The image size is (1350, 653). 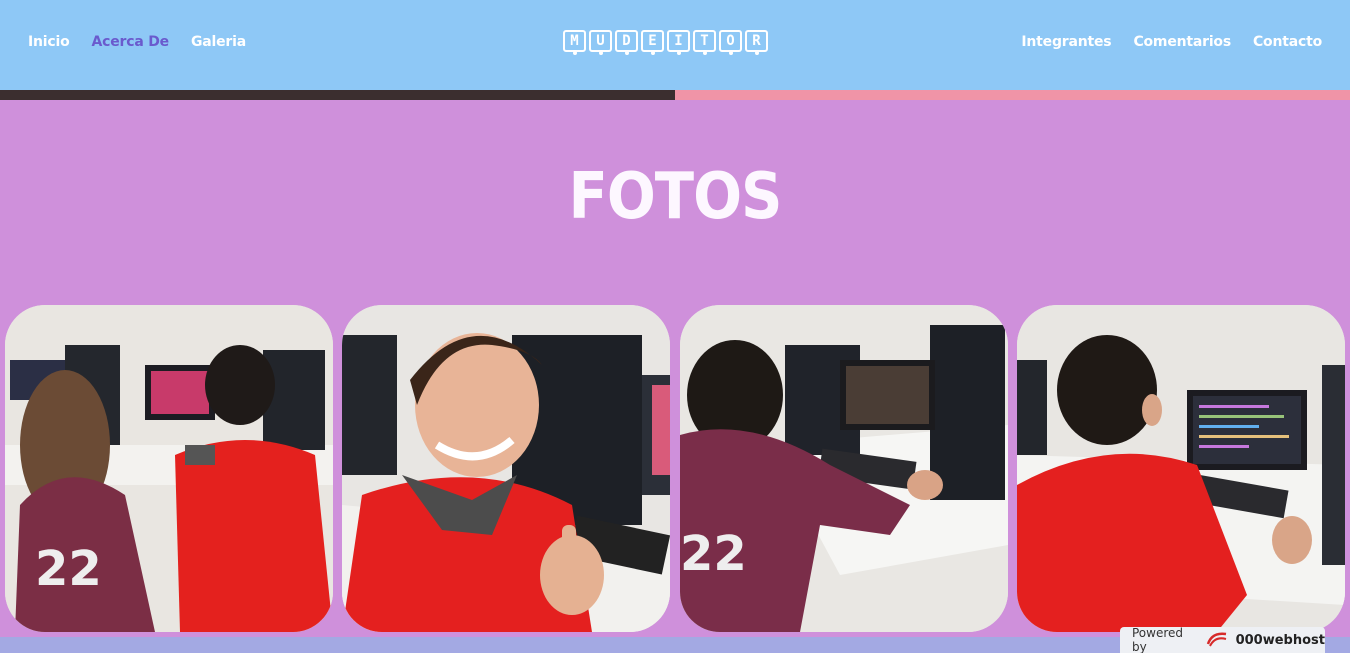 I want to click on gallery-photo-3: 22, so click(x=844, y=468).